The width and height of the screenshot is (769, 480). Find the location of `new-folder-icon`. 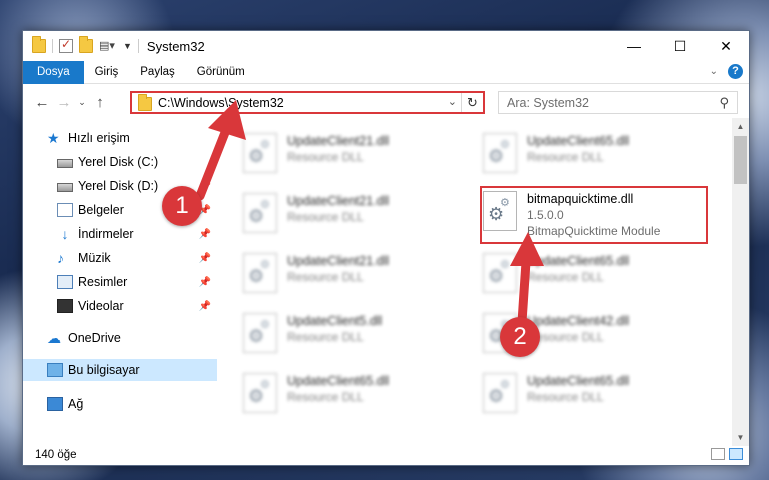

new-folder-icon is located at coordinates (86, 44).